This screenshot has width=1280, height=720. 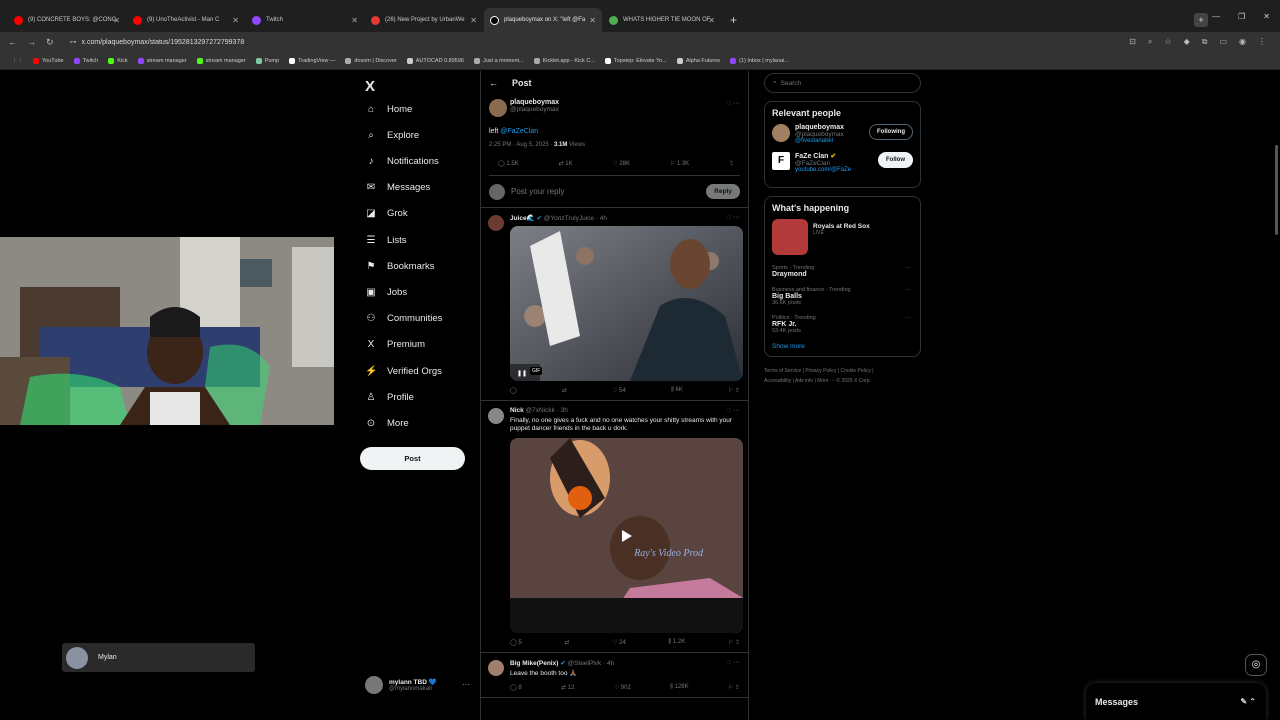 I want to click on post-button: Post, so click(x=412, y=458).